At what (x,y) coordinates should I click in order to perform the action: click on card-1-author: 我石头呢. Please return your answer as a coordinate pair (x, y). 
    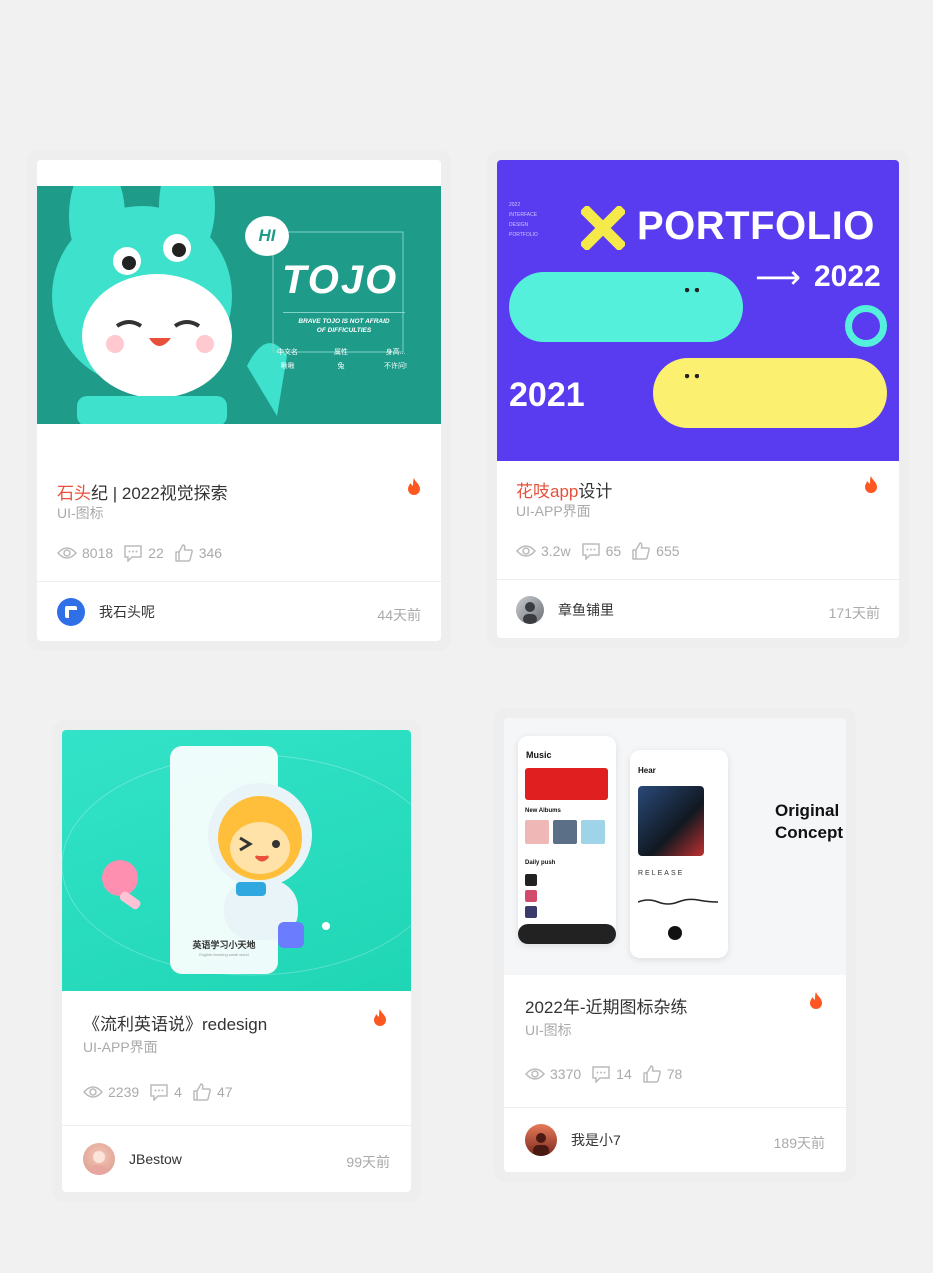
    Looking at the image, I should click on (106, 612).